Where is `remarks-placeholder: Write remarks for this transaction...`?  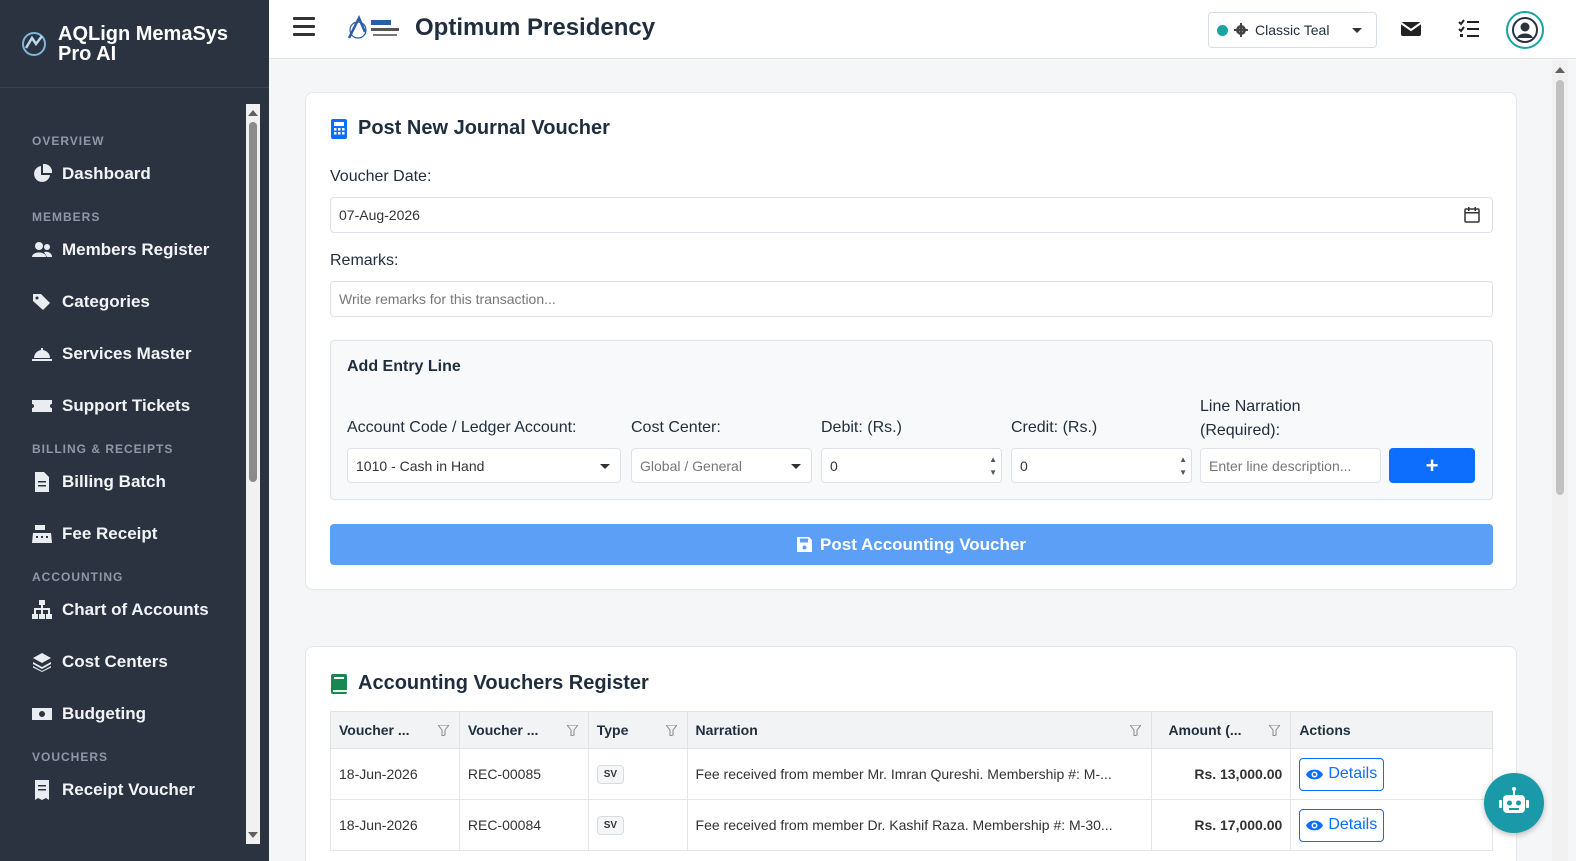
remarks-placeholder: Write remarks for this transaction... is located at coordinates (447, 299).